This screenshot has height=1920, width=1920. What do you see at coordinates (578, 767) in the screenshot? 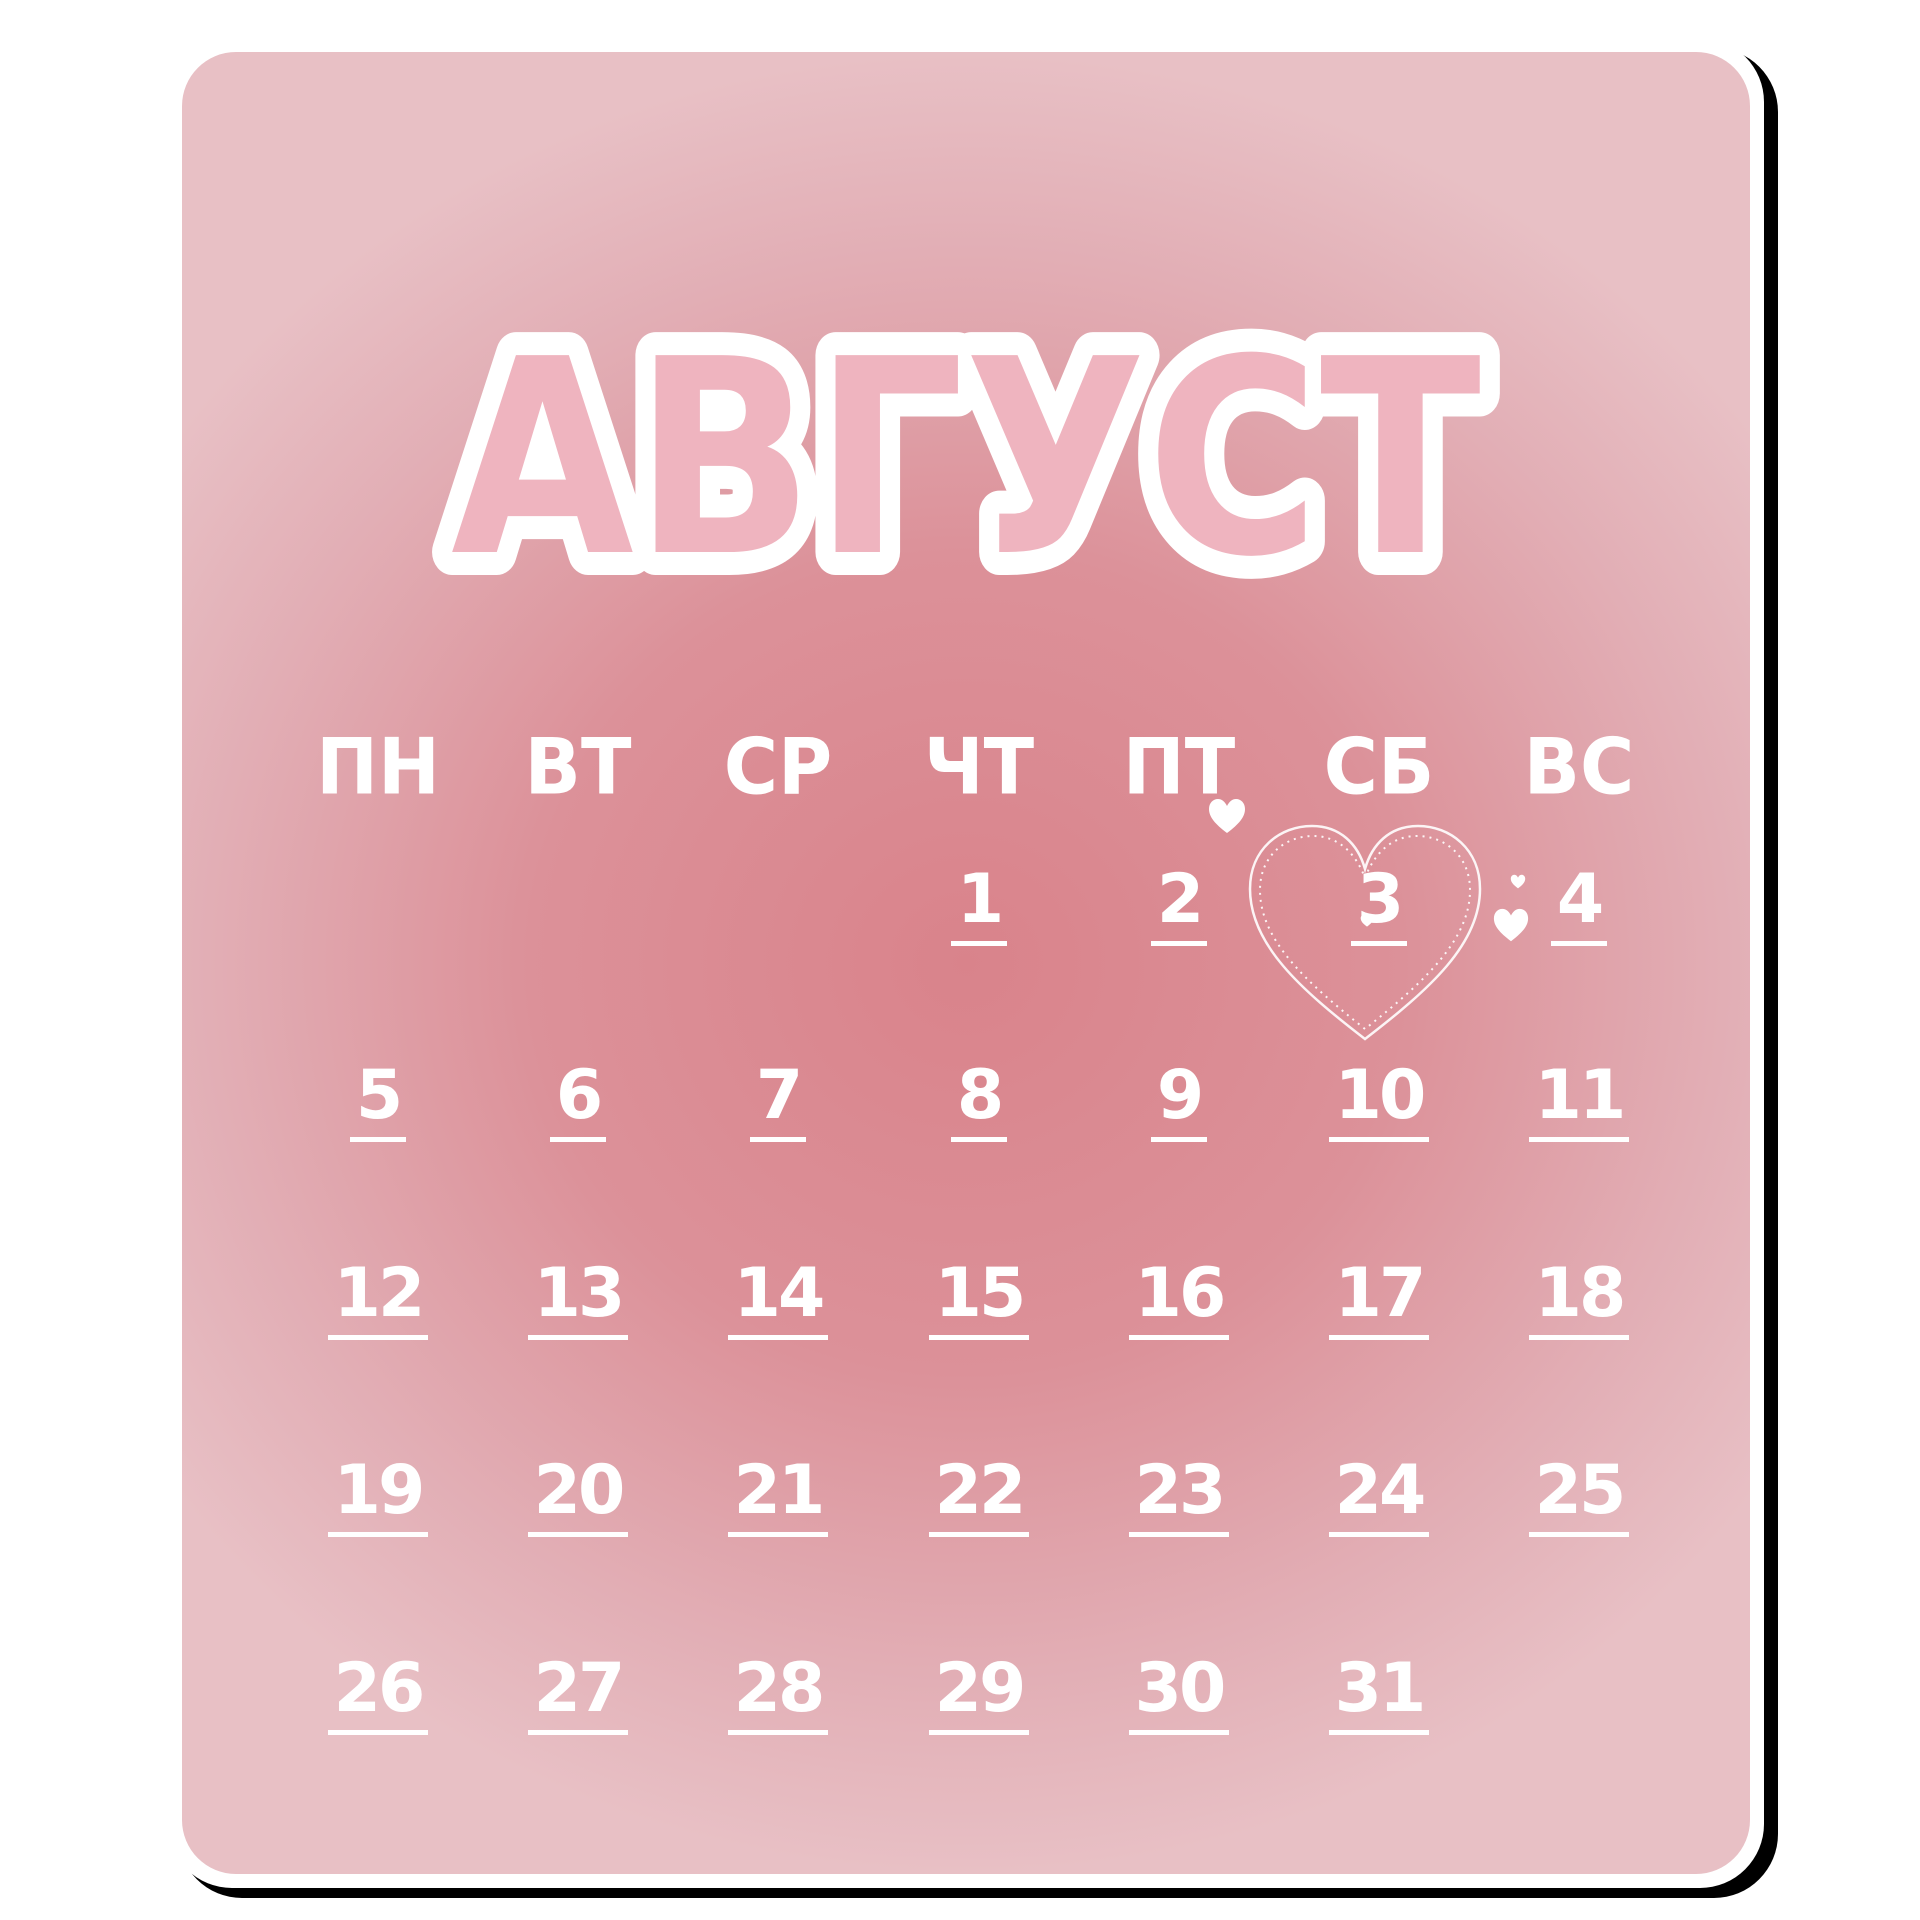
I see `weekday-tue: ВТ` at bounding box center [578, 767].